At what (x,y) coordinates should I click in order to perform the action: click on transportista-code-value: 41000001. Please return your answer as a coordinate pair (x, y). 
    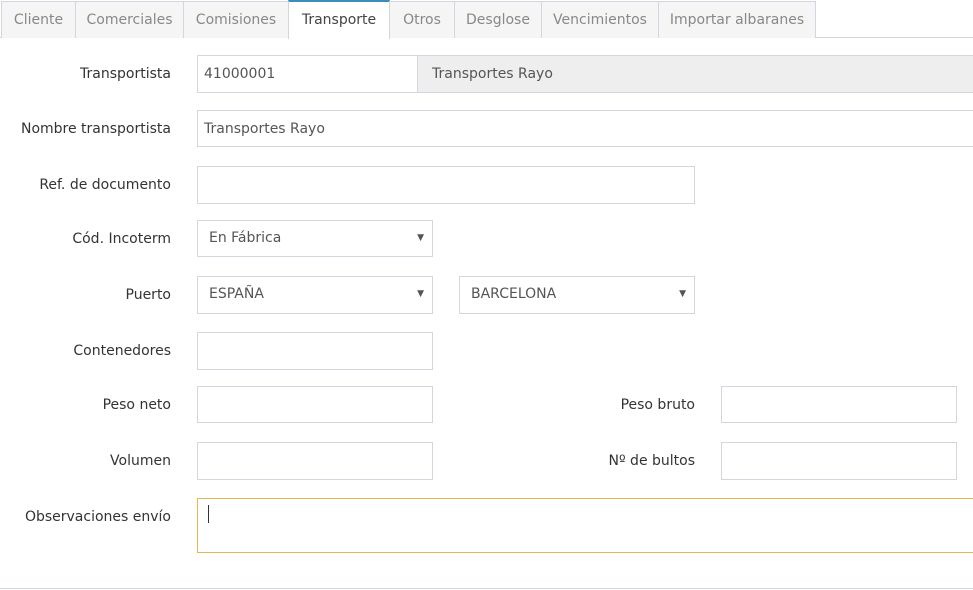
    Looking at the image, I should click on (240, 74).